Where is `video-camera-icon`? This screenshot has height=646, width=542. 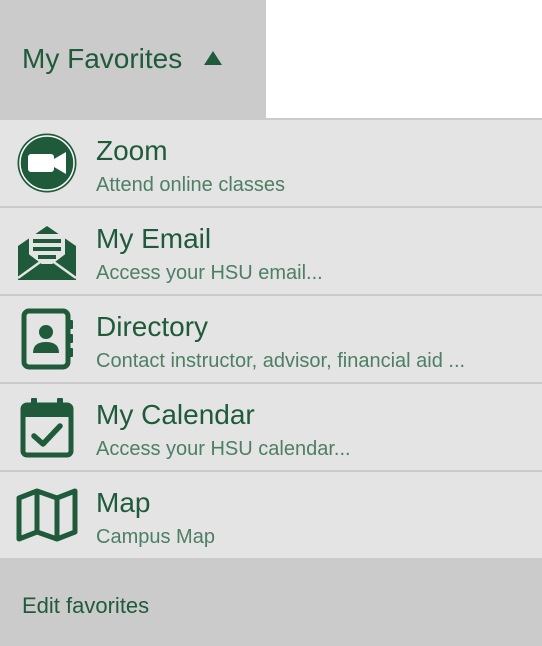 video-camera-icon is located at coordinates (47, 163).